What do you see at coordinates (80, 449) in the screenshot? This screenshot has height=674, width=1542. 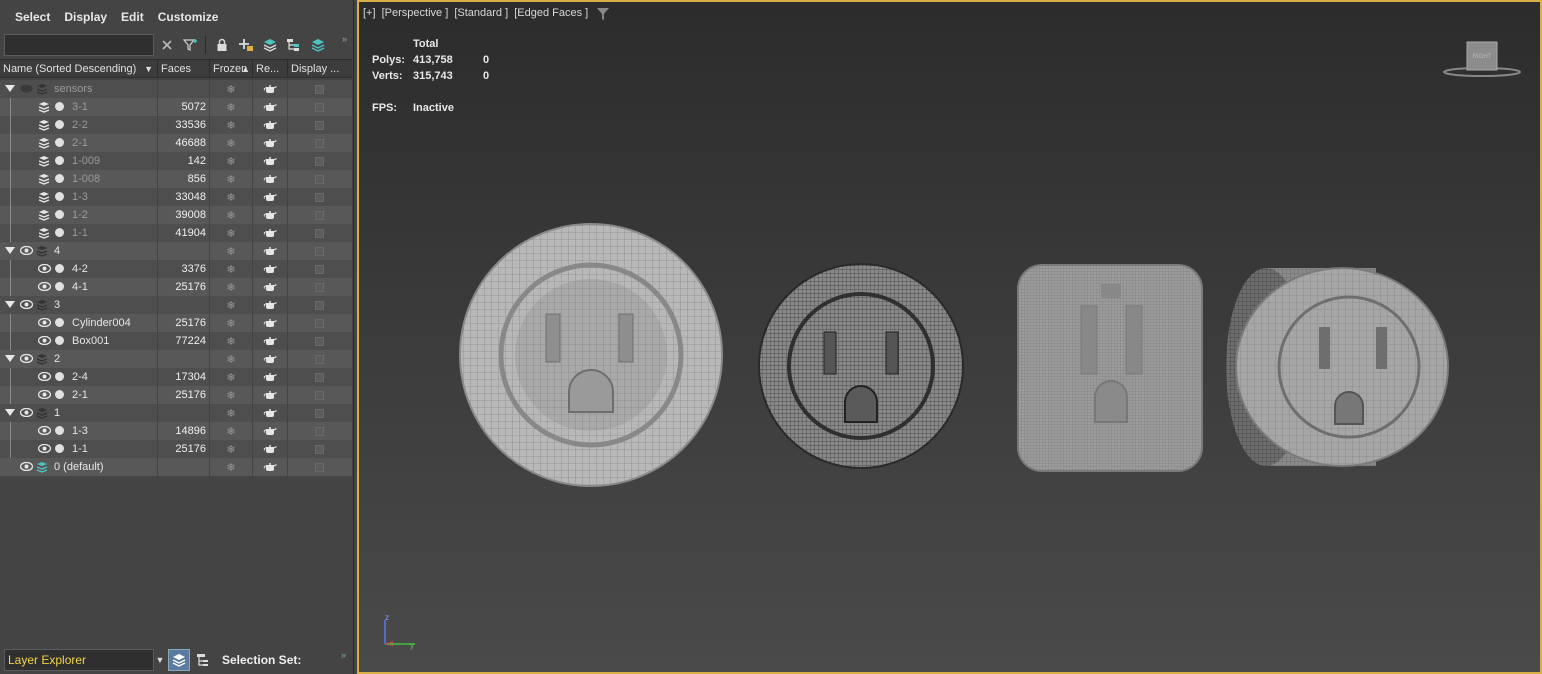 I see `object-label: 1-1` at bounding box center [80, 449].